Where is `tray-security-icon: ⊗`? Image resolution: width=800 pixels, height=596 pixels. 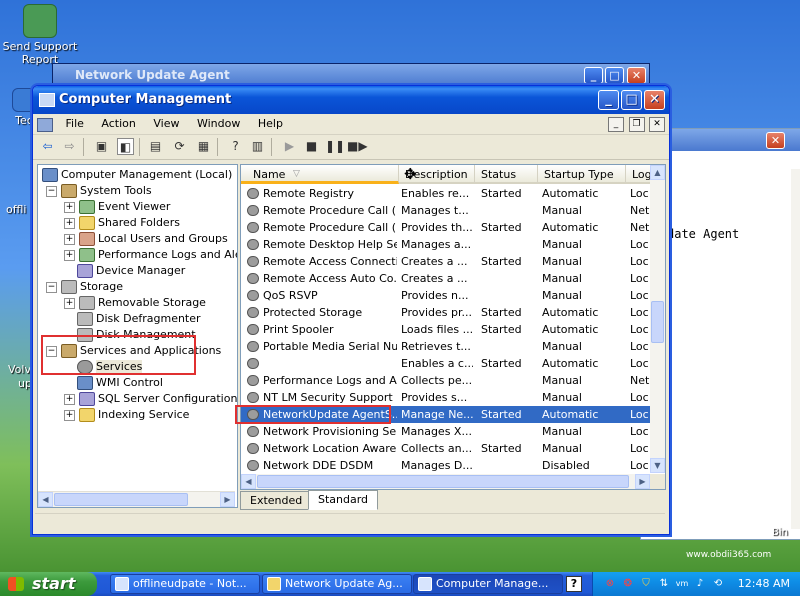 tray-security-icon: ⊗ is located at coordinates (610, 584).